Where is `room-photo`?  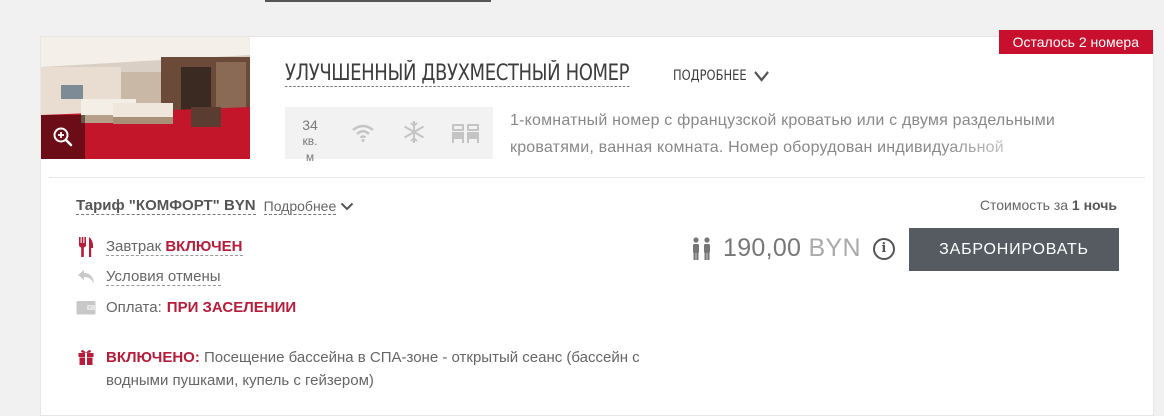
room-photo is located at coordinates (145, 98).